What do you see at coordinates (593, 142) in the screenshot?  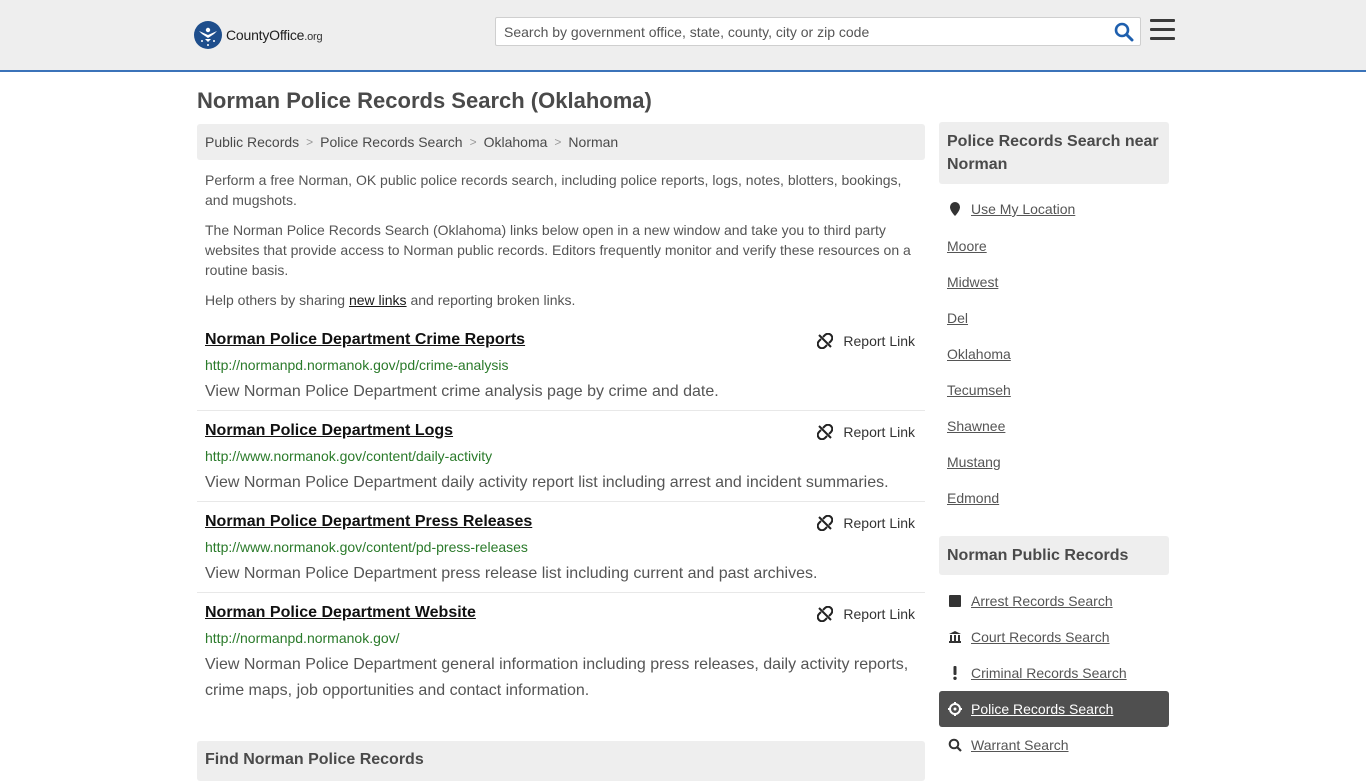 I see `breadcrumb-norman: Norman` at bounding box center [593, 142].